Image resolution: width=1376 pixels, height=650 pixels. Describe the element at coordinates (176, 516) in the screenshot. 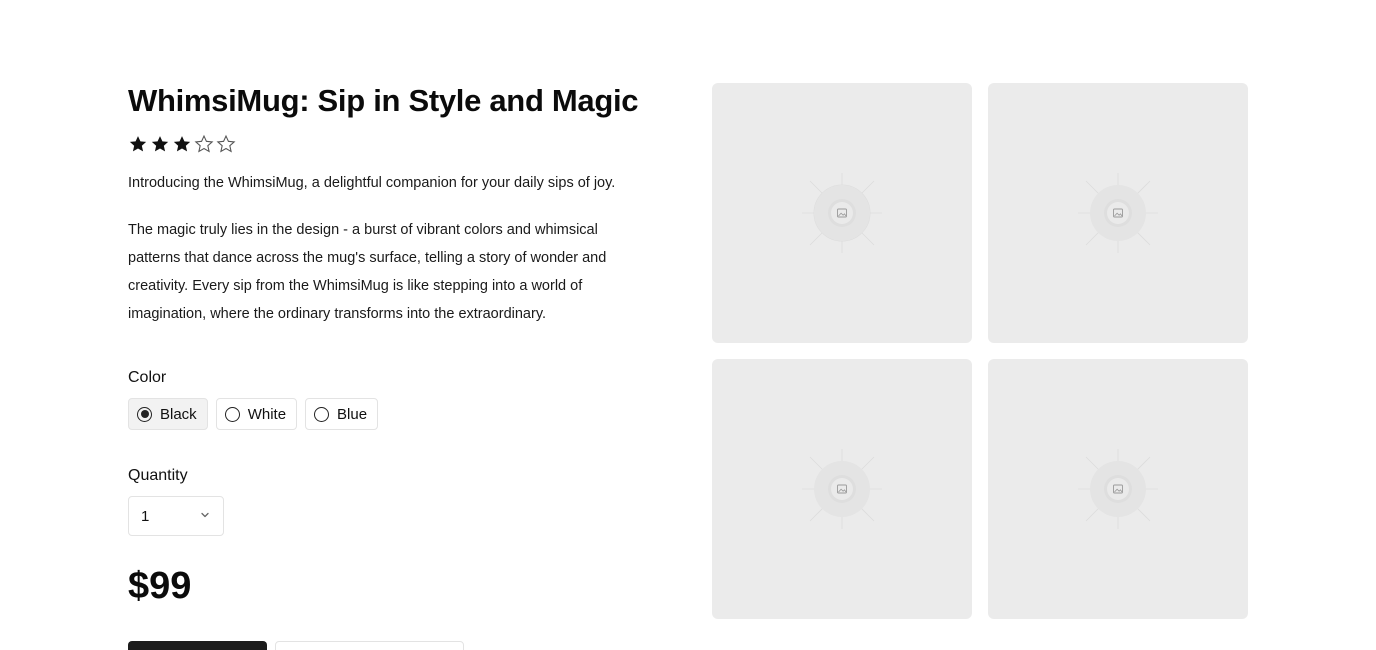

I see `quantity-select: 1` at that location.